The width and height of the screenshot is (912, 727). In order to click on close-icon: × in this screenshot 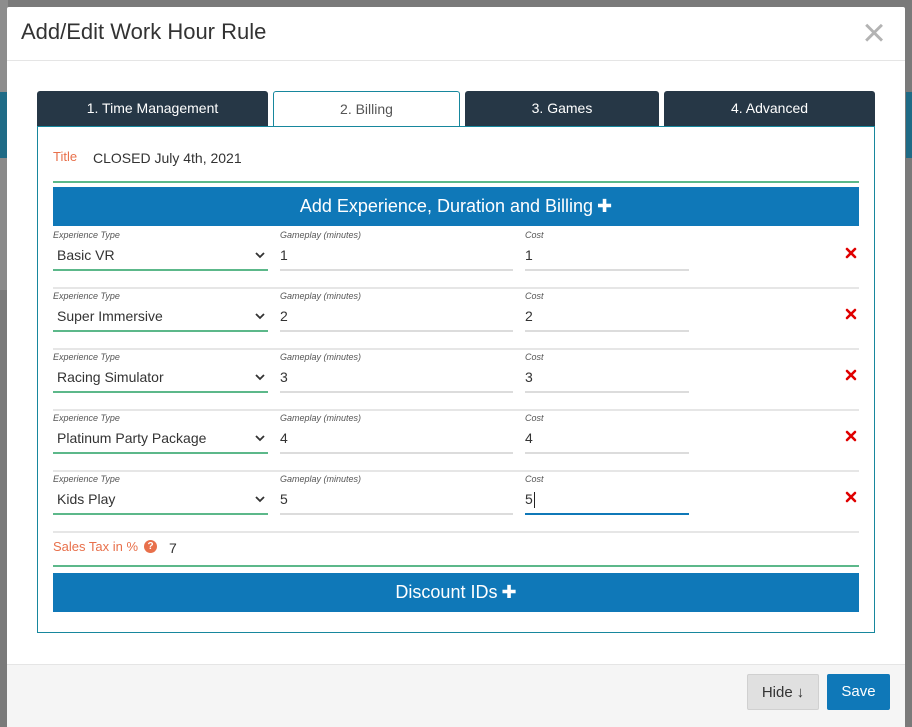, I will do `click(874, 33)`.